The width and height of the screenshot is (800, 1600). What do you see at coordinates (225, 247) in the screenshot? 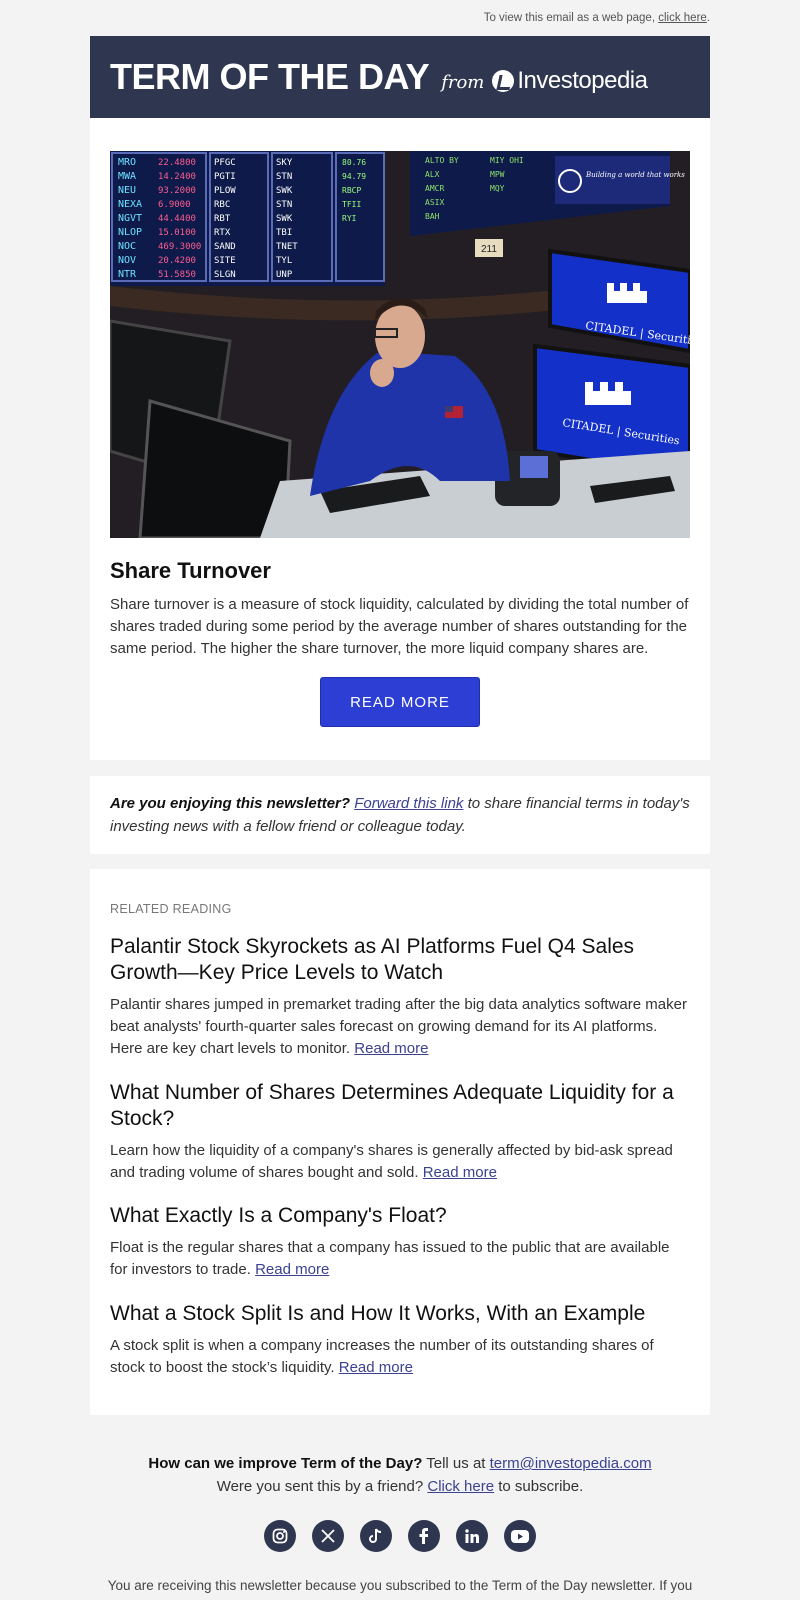
I see `svg-text: SAND` at bounding box center [225, 247].